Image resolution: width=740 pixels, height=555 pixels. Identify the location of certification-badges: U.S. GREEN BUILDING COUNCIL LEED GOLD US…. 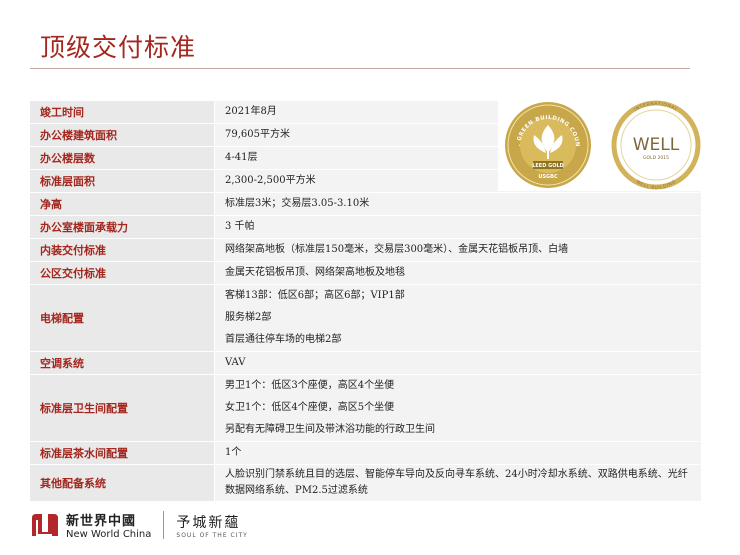
(599, 142).